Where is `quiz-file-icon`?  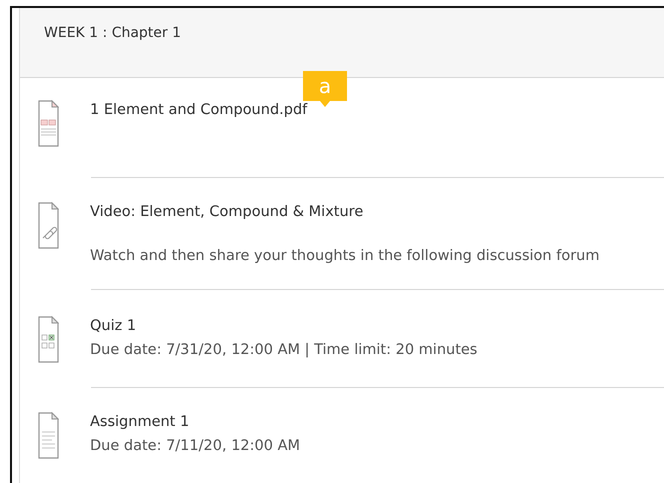 quiz-file-icon is located at coordinates (48, 339).